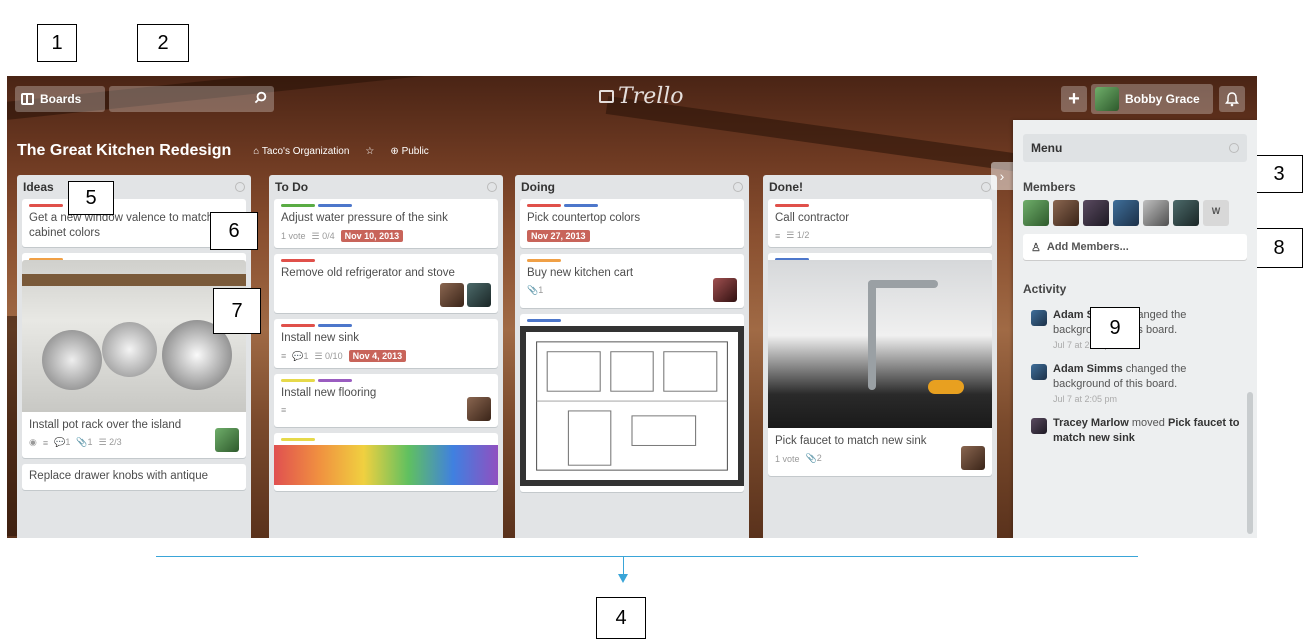 This screenshot has width=1306, height=641. What do you see at coordinates (632, 281) in the screenshot?
I see `card: Buy new kitchen cart 📎1` at bounding box center [632, 281].